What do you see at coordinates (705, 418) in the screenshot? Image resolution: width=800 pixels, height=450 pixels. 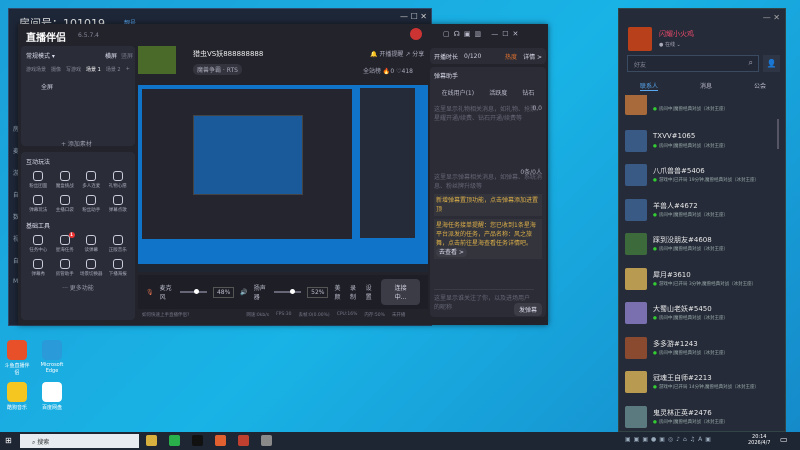 I see `friend-item: 鬼灵林正英#2476 房间中|魔兽经典对战（冰封王座）` at bounding box center [705, 418].